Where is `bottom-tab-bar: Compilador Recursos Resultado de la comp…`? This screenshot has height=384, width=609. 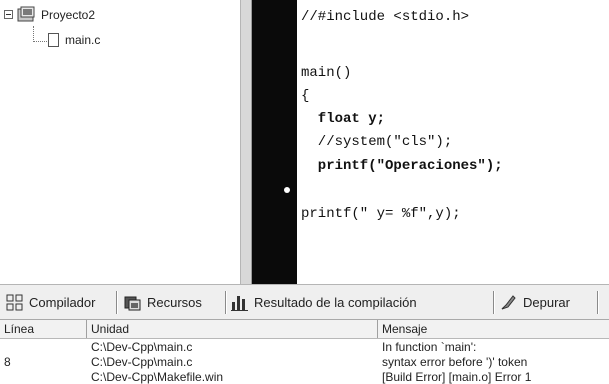
bottom-tab-bar: Compilador Recursos Resultado de la comp… is located at coordinates (304, 302).